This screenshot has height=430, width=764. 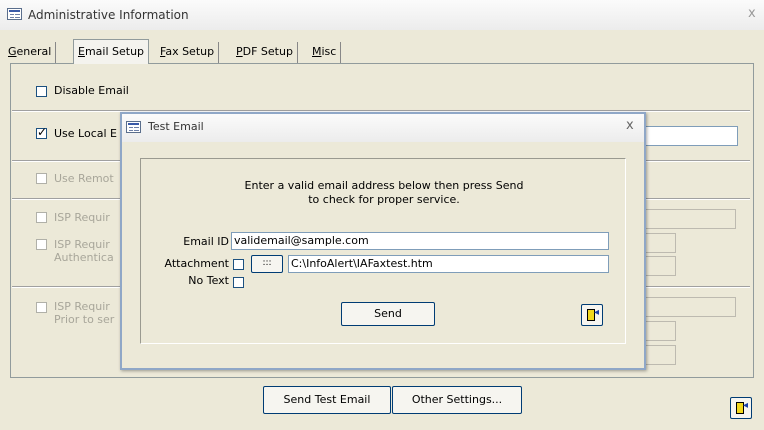 What do you see at coordinates (741, 408) in the screenshot?
I see `close-form-button: ◂` at bounding box center [741, 408].